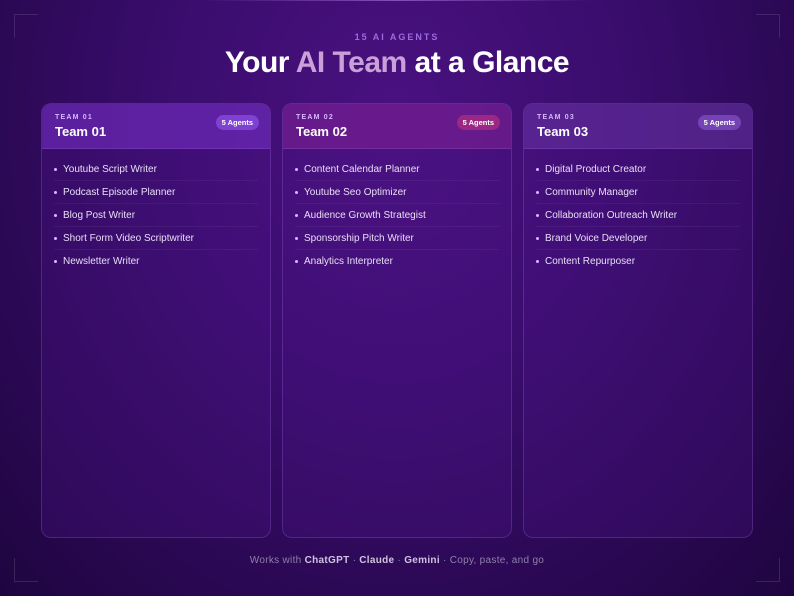 This screenshot has height=596, width=794. What do you see at coordinates (596, 238) in the screenshot?
I see `agent-label: Brand Voice Developer` at bounding box center [596, 238].